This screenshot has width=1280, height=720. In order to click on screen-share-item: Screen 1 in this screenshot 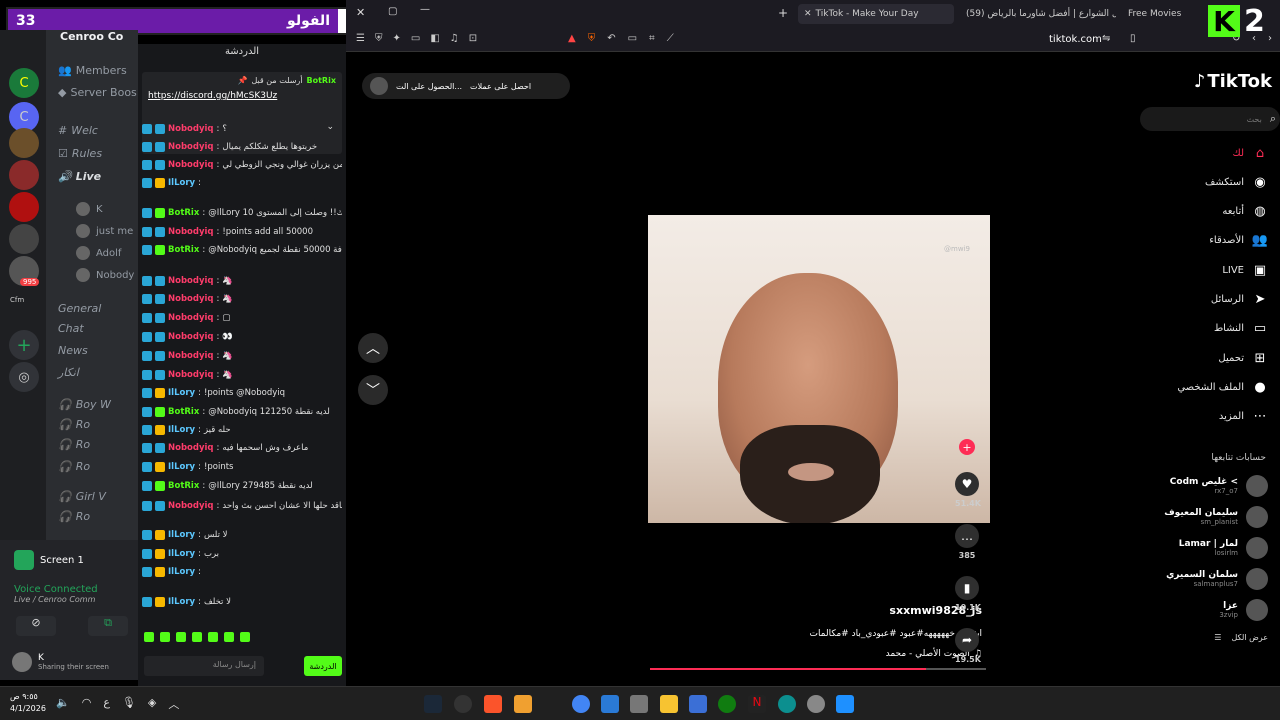, I will do `click(49, 560)`.